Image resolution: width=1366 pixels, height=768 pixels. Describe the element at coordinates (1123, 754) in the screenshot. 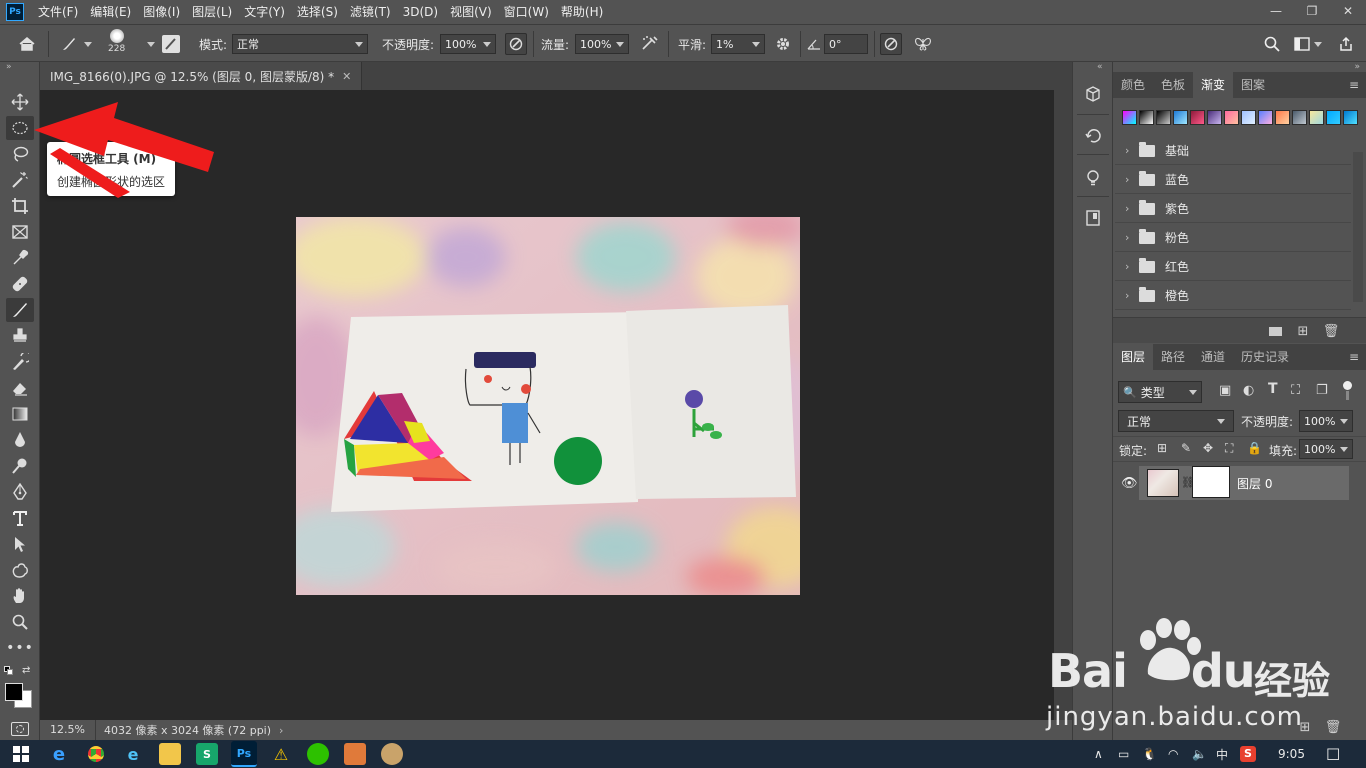

I see `network-device-icon: ▭` at that location.